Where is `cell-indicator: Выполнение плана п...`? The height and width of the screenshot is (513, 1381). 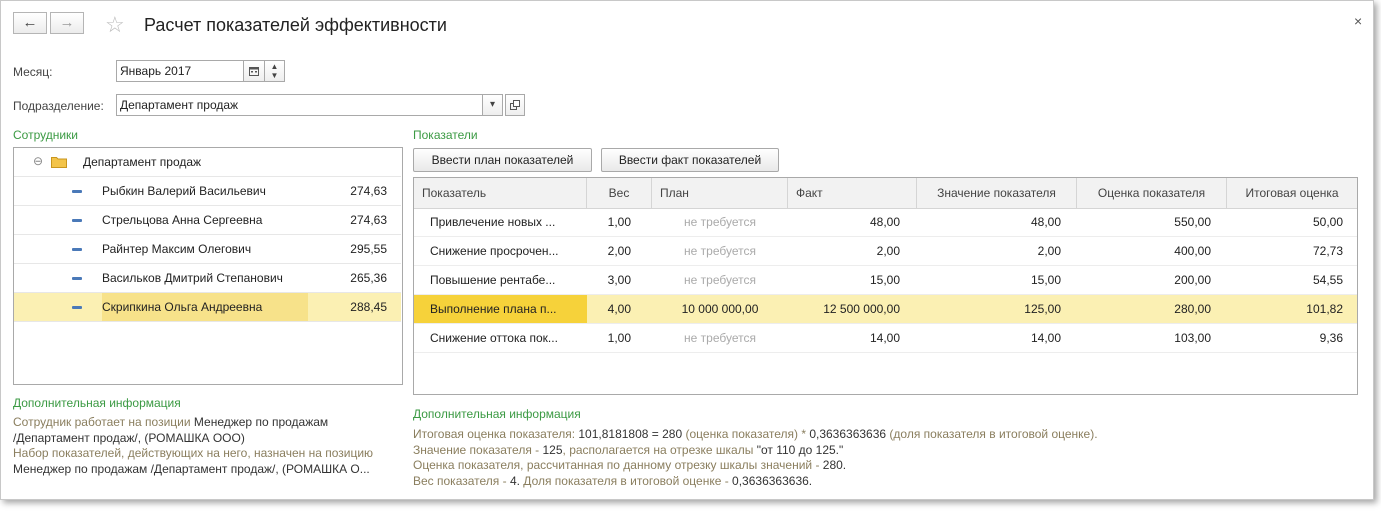 cell-indicator: Выполнение плана п... is located at coordinates (500, 309).